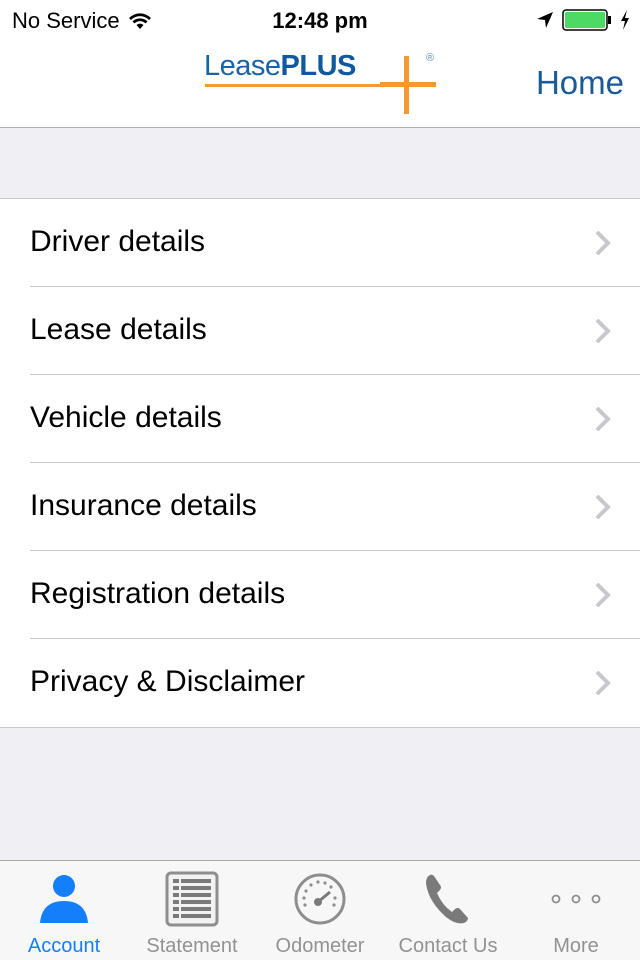  I want to click on tab-label: Odometer, so click(320, 946).